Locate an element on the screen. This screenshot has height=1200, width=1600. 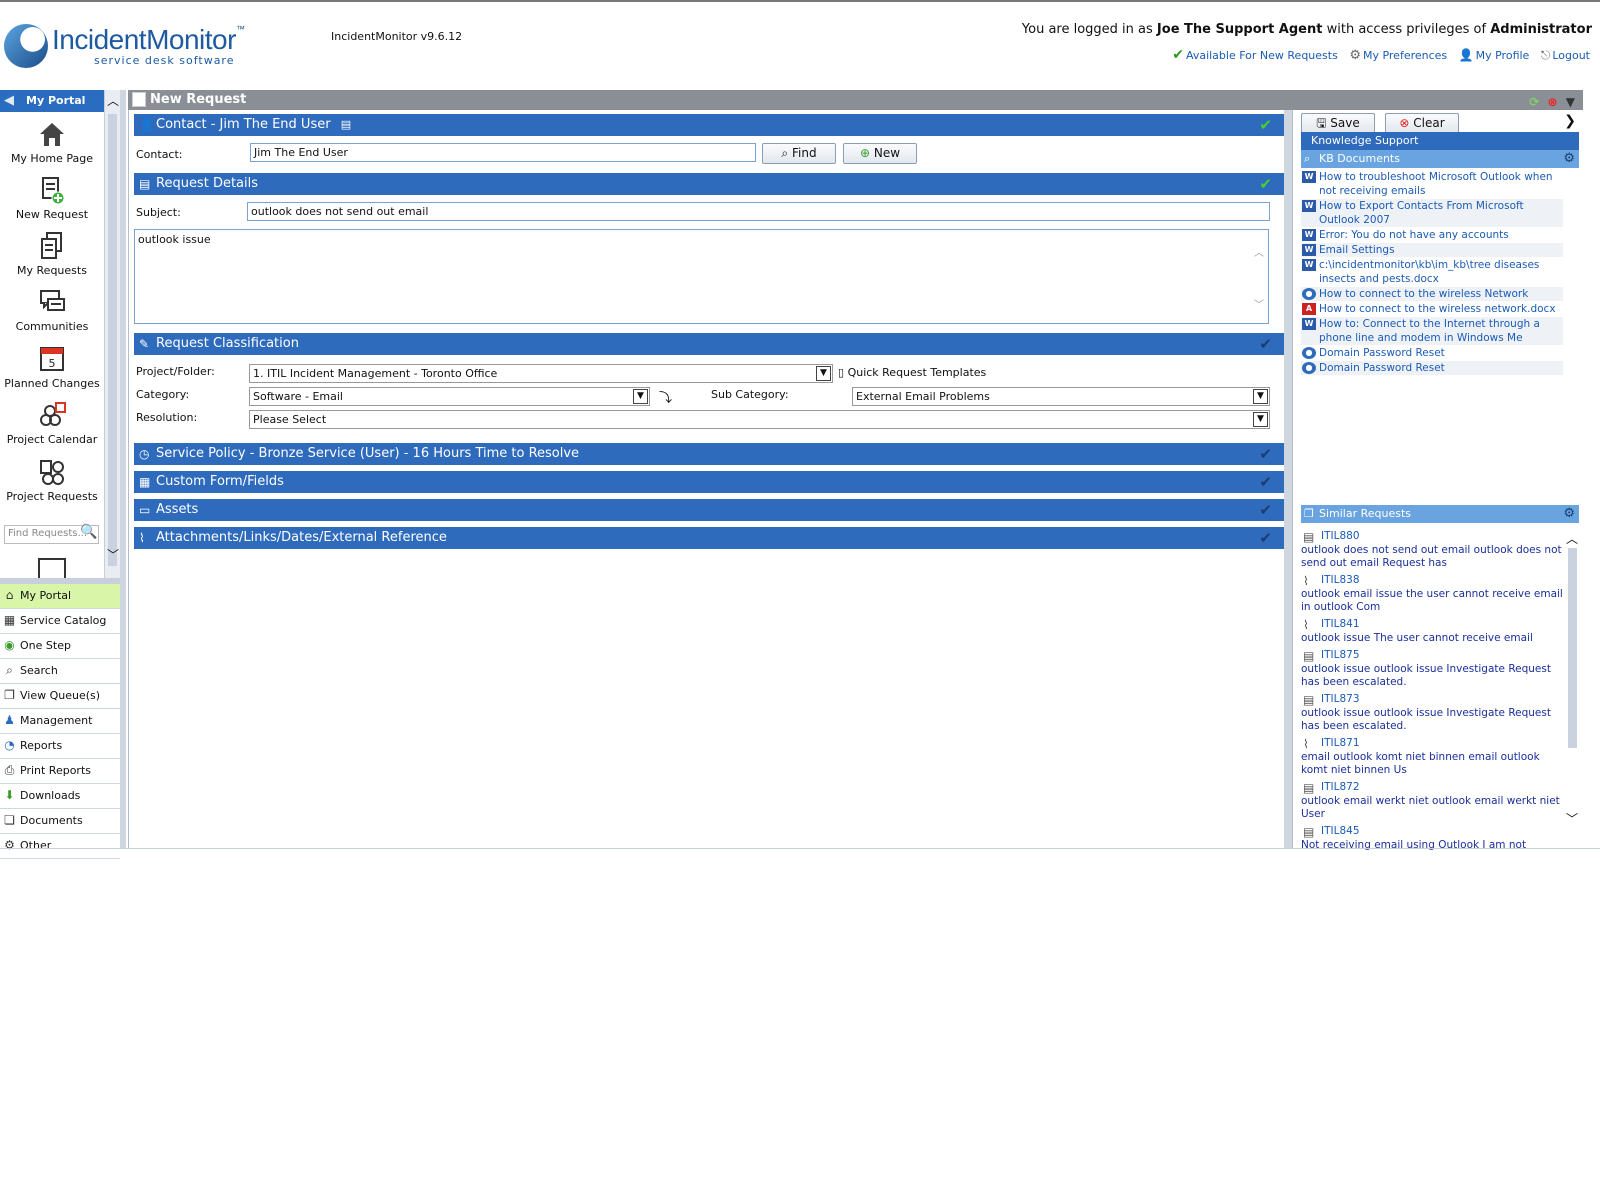
left-panel-scrollbar: ︿ ﹀ is located at coordinates (112, 334).